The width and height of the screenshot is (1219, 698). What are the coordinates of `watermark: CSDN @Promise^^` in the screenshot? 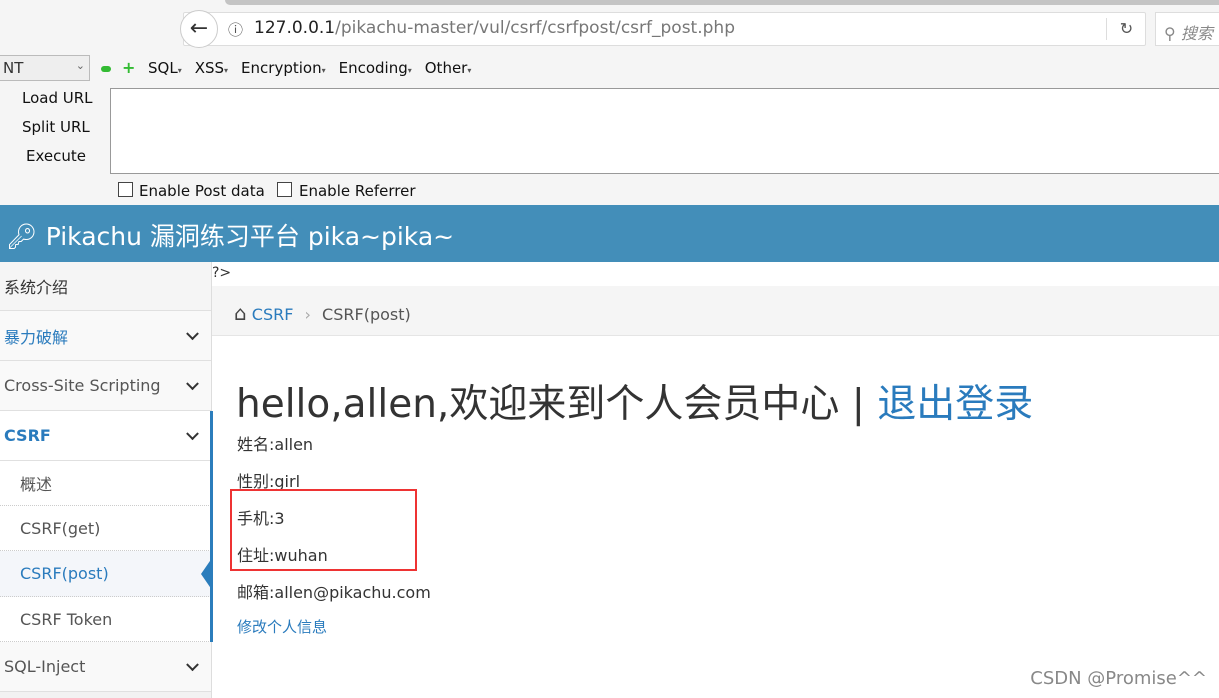 It's located at (1118, 678).